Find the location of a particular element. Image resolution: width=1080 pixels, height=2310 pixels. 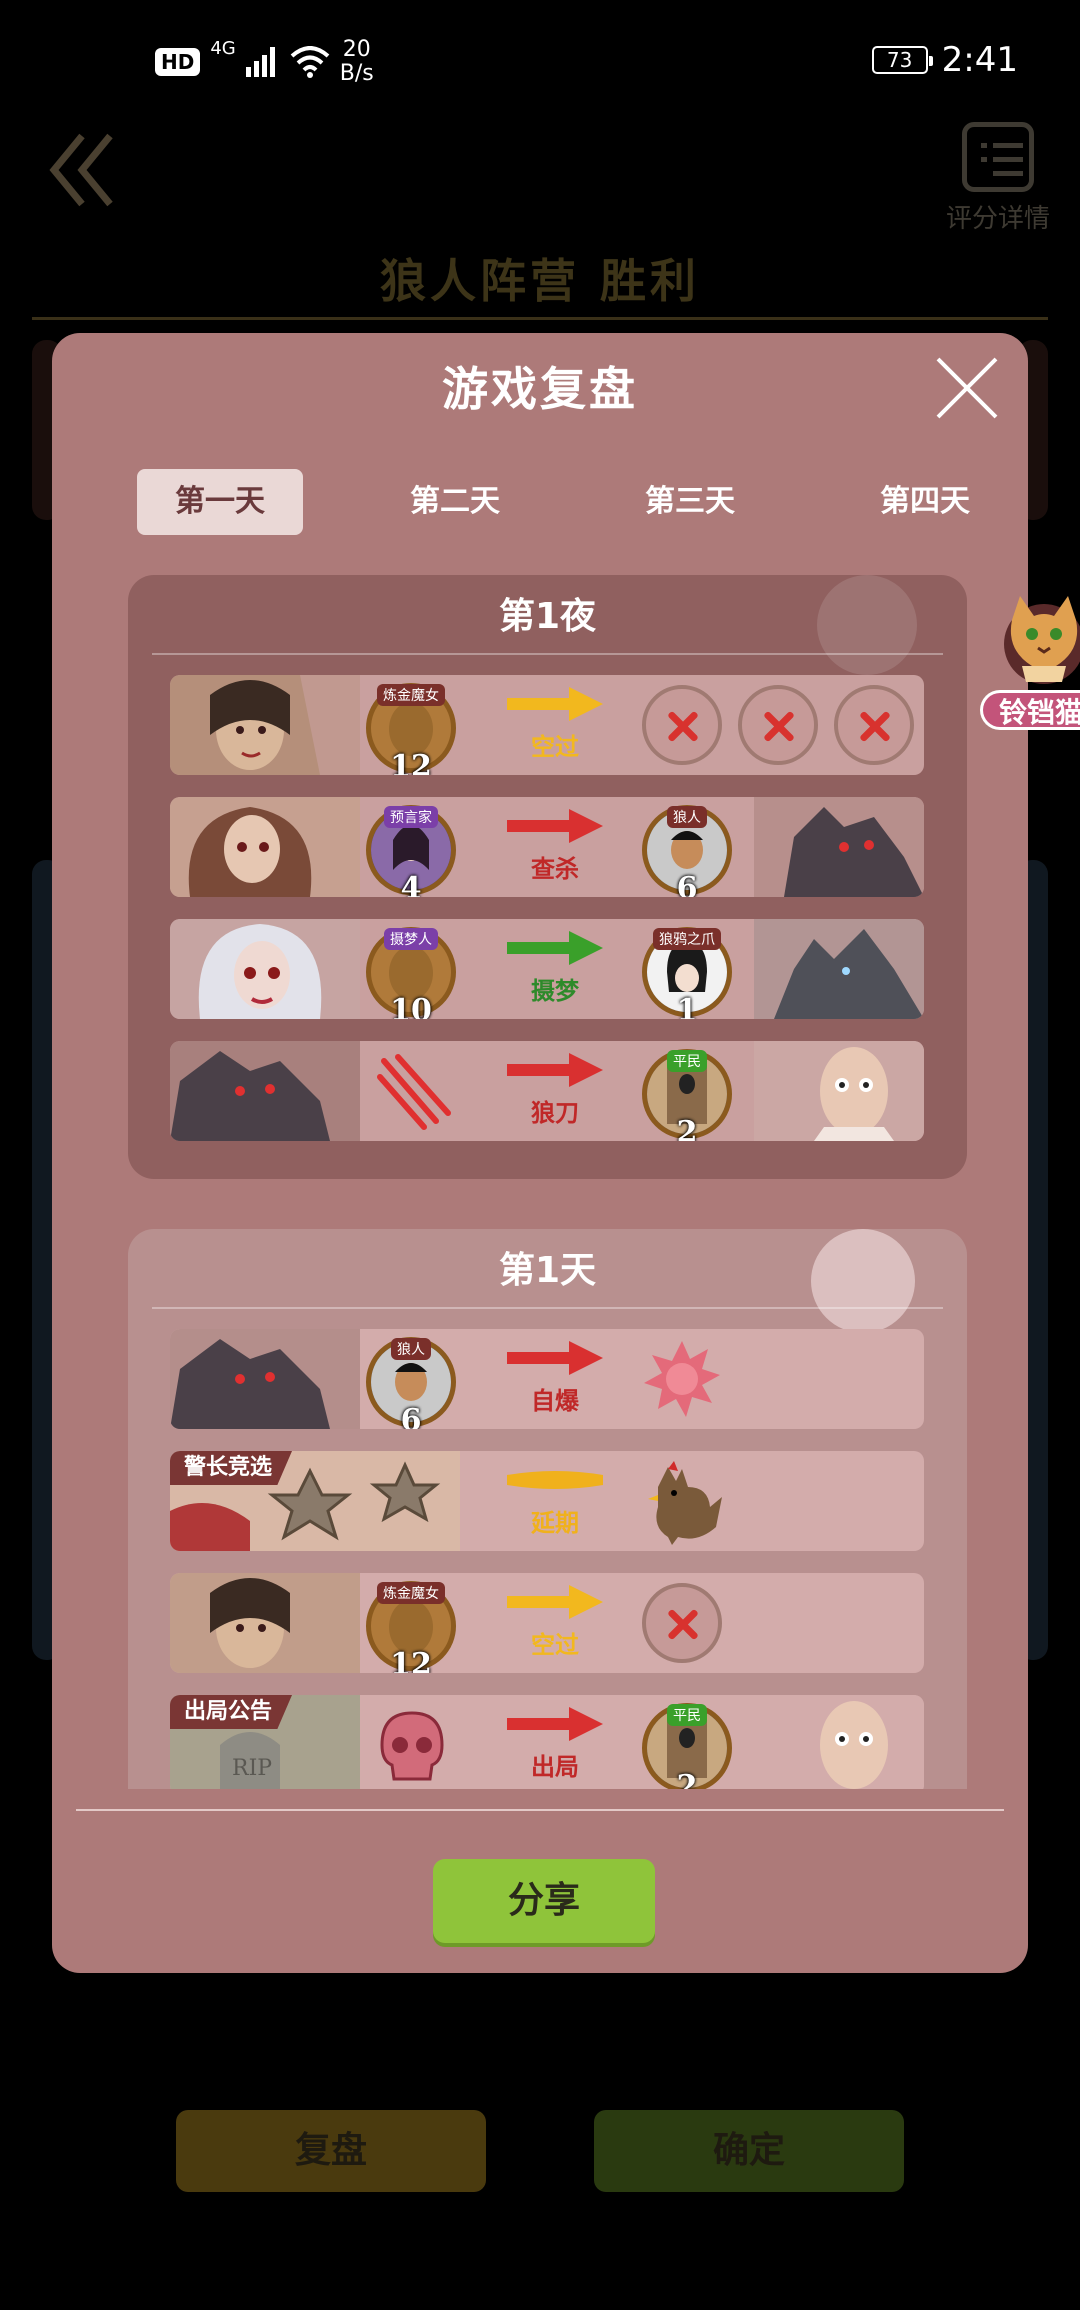

seer-portrait-icon is located at coordinates (265, 847).